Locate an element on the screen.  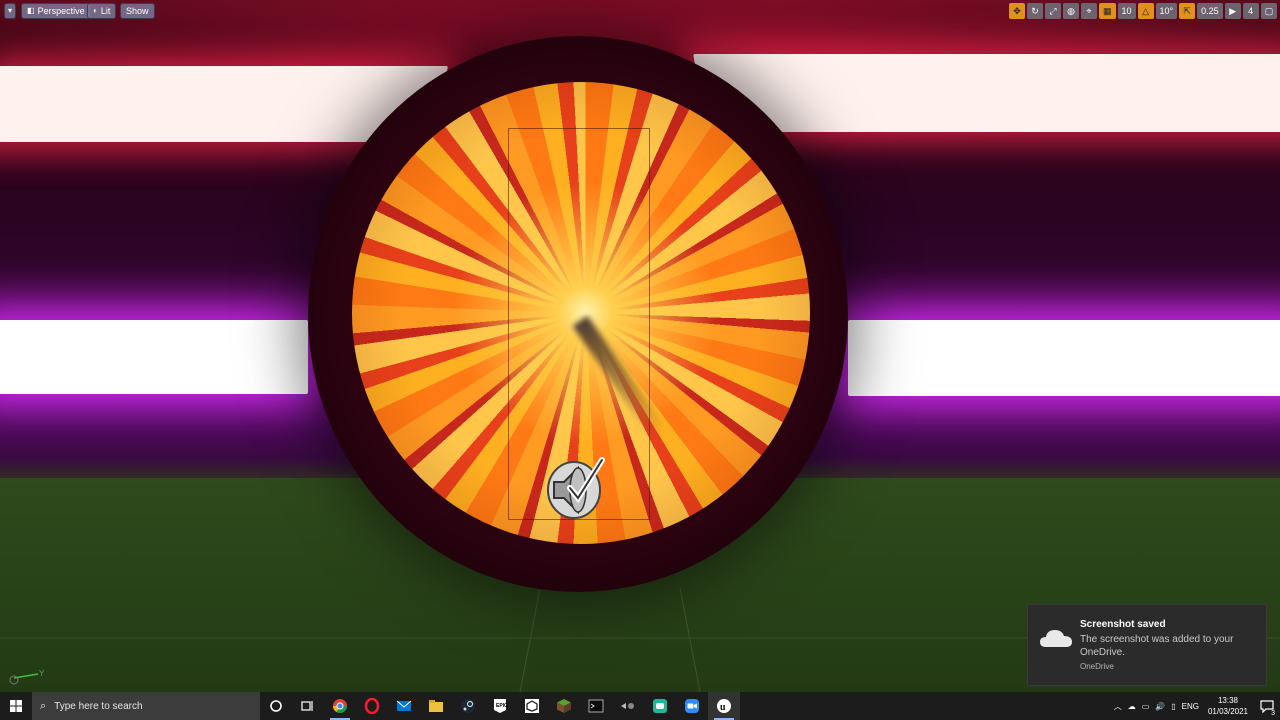
unreal-engine-icon: u is located at coordinates (724, 706).